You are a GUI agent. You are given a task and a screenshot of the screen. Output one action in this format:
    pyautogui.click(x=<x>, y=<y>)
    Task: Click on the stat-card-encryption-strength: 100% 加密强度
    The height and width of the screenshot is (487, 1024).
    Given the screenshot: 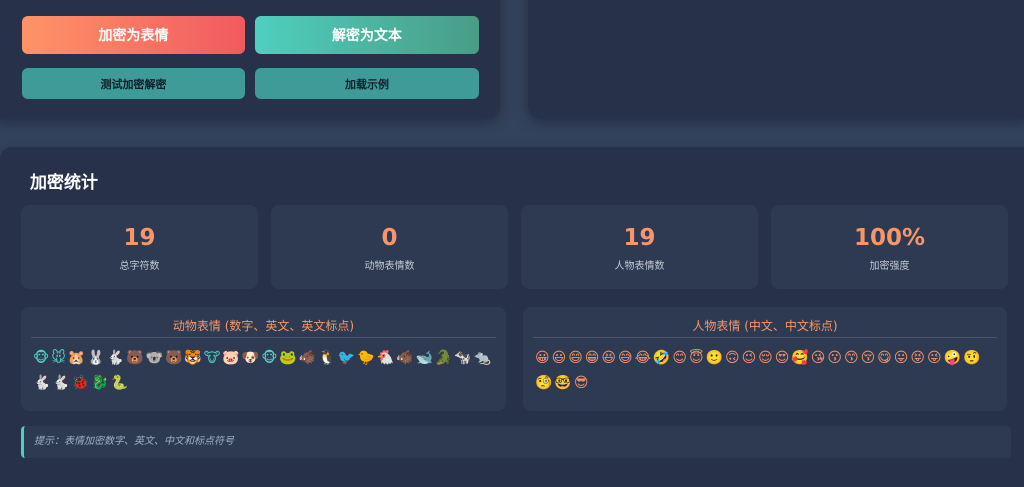 What is the action you would take?
    pyautogui.click(x=889, y=247)
    